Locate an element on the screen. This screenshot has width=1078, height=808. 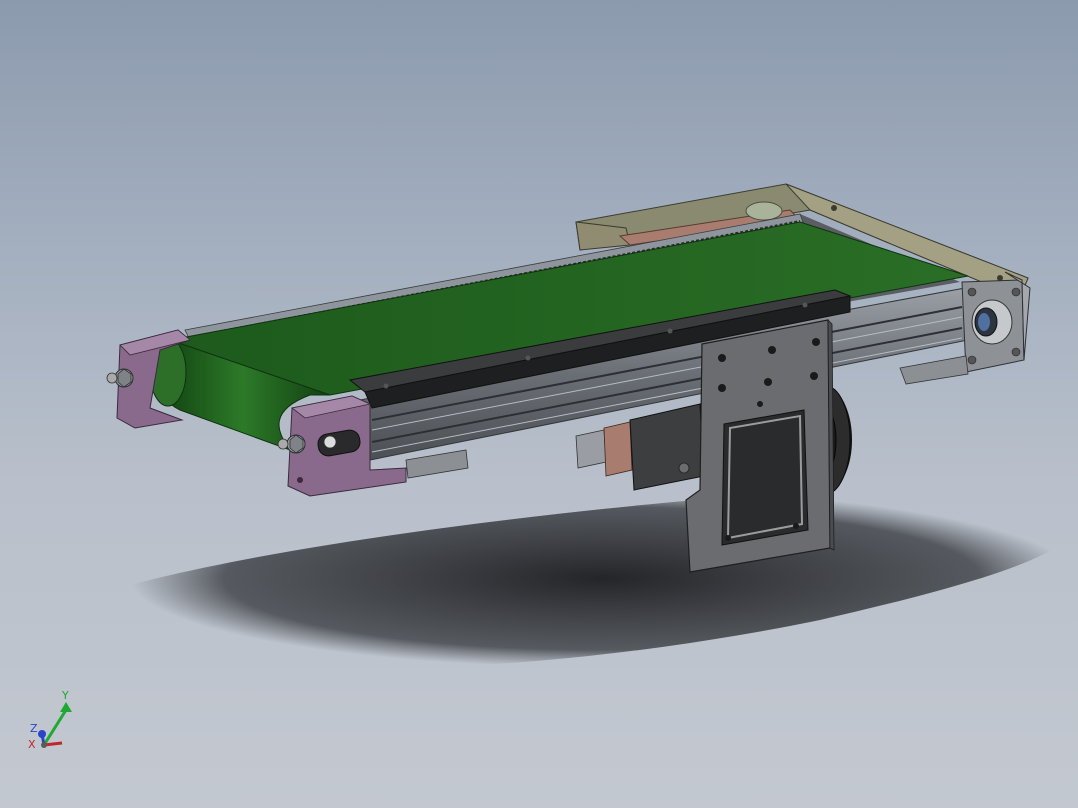
y-axis-label: Y is located at coordinates (65, 695).